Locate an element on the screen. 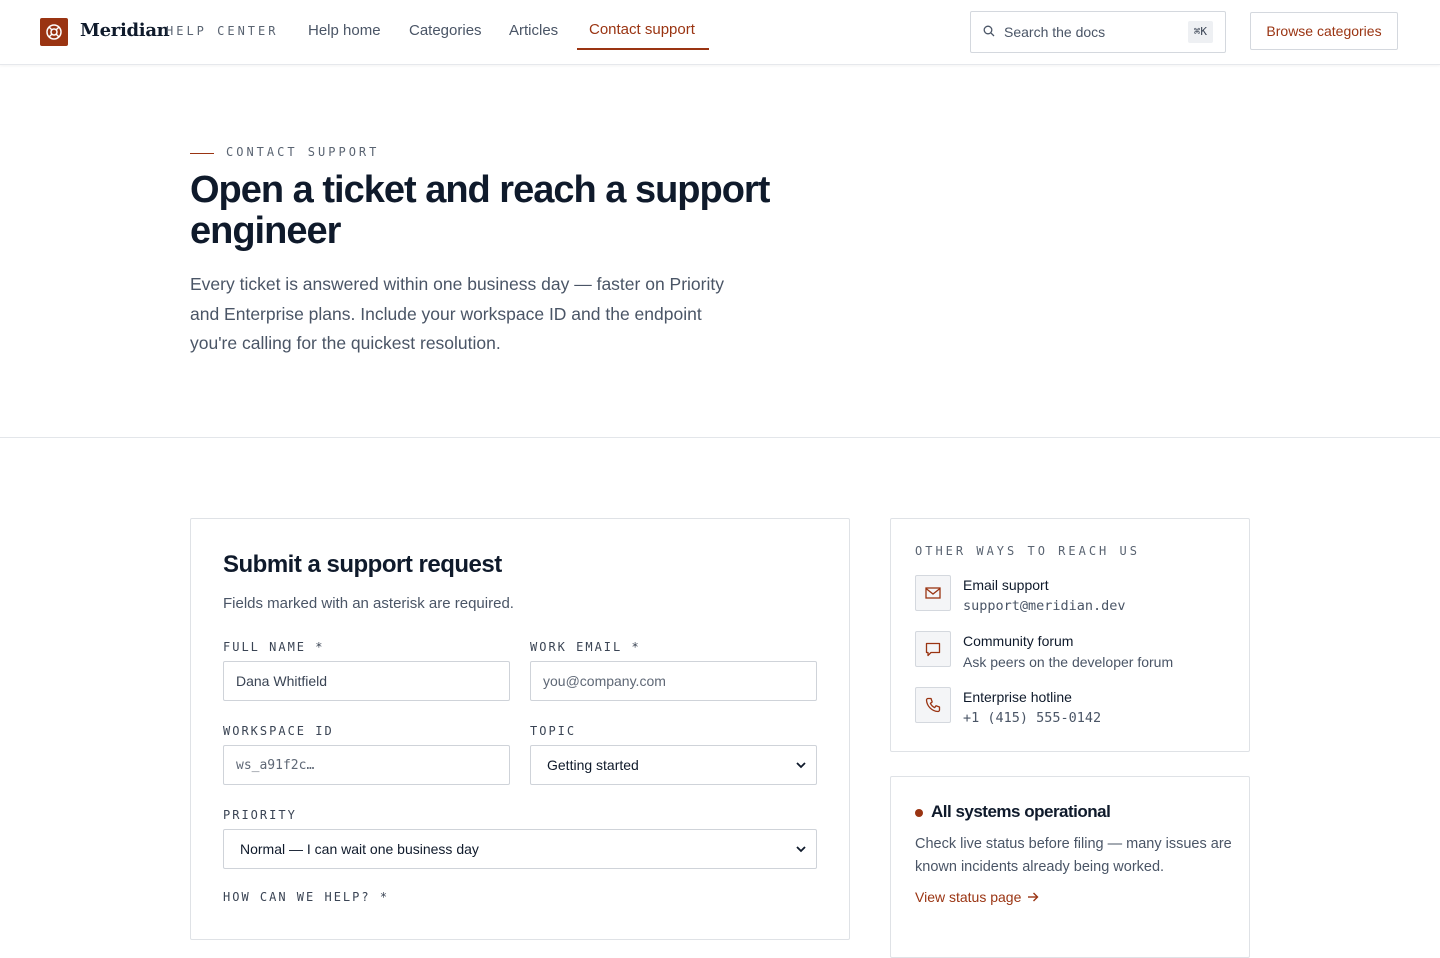 The image size is (1440, 958). community-forum-description: Ask peers on the developer forum is located at coordinates (1068, 662).